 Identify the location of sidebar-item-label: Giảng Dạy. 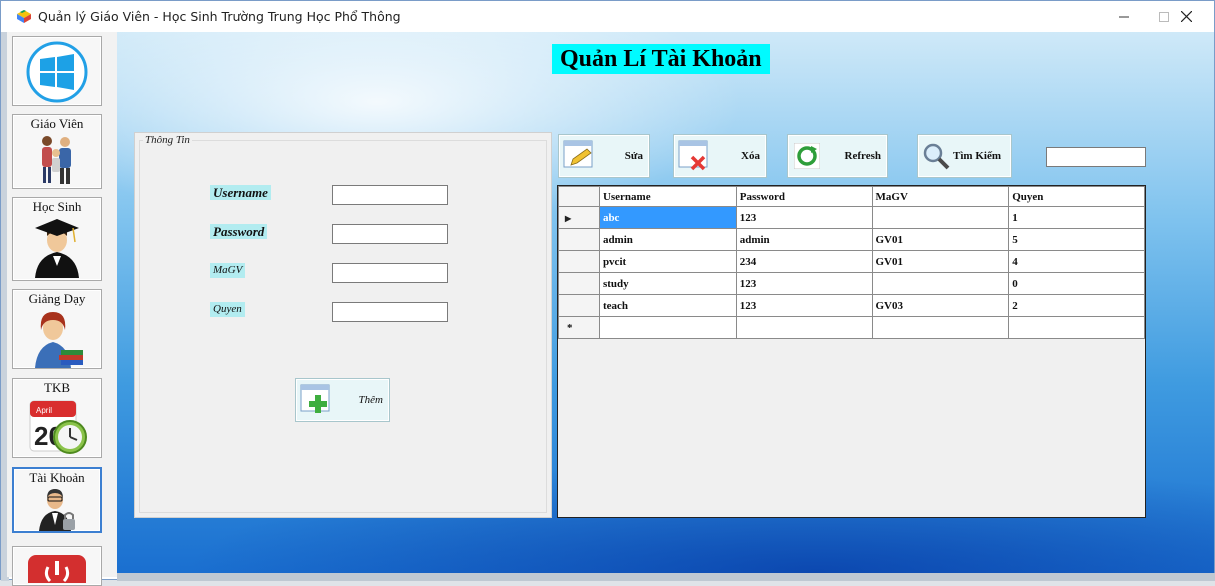
(57, 298).